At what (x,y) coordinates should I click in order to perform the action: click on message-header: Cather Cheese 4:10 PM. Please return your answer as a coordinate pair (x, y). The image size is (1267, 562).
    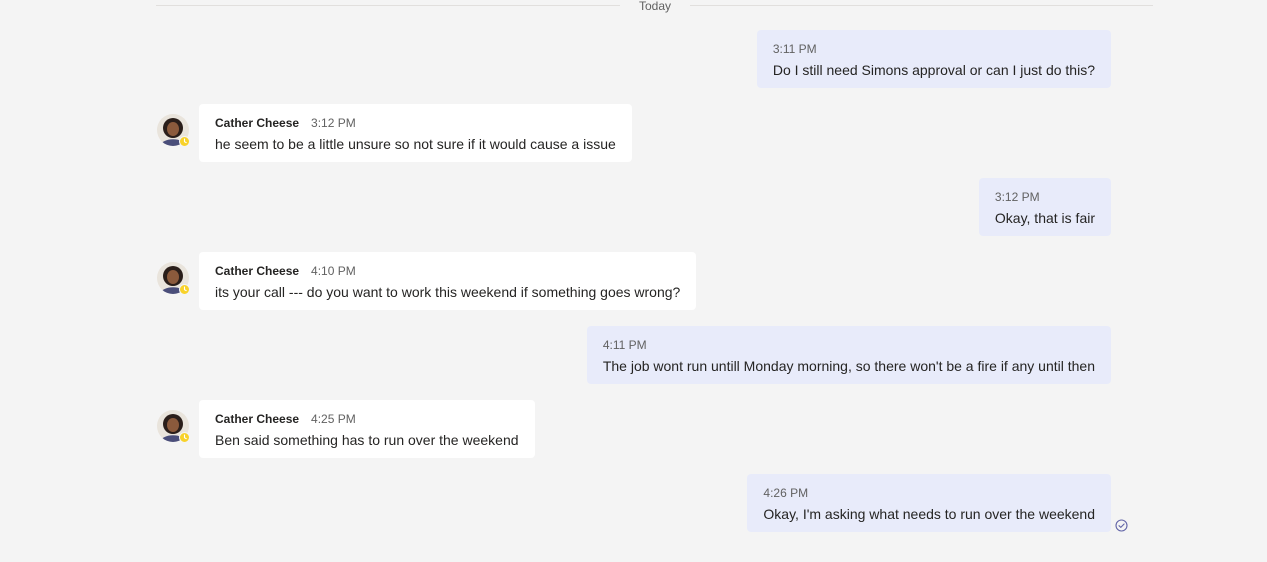
    Looking at the image, I should click on (447, 271).